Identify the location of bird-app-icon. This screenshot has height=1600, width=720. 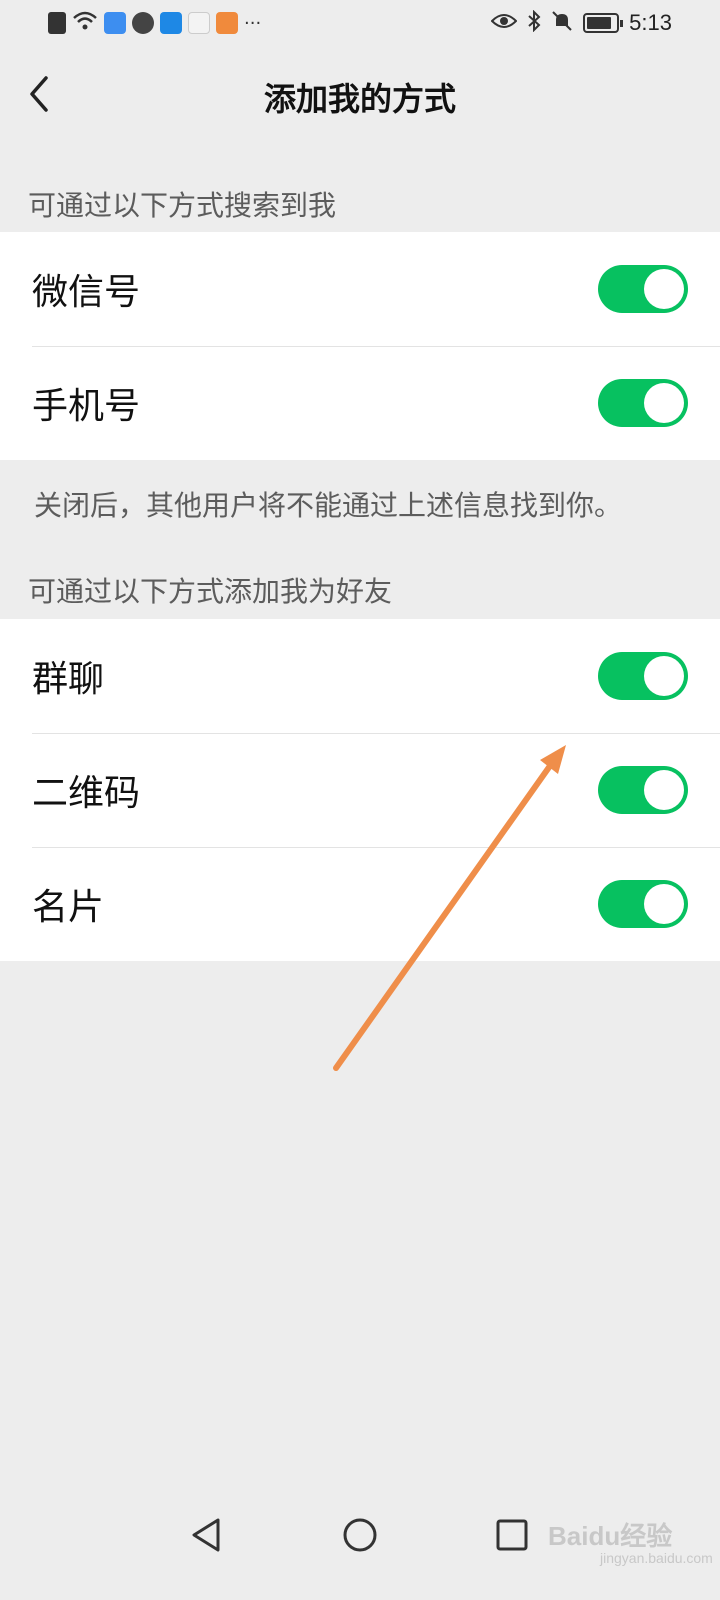
(199, 23).